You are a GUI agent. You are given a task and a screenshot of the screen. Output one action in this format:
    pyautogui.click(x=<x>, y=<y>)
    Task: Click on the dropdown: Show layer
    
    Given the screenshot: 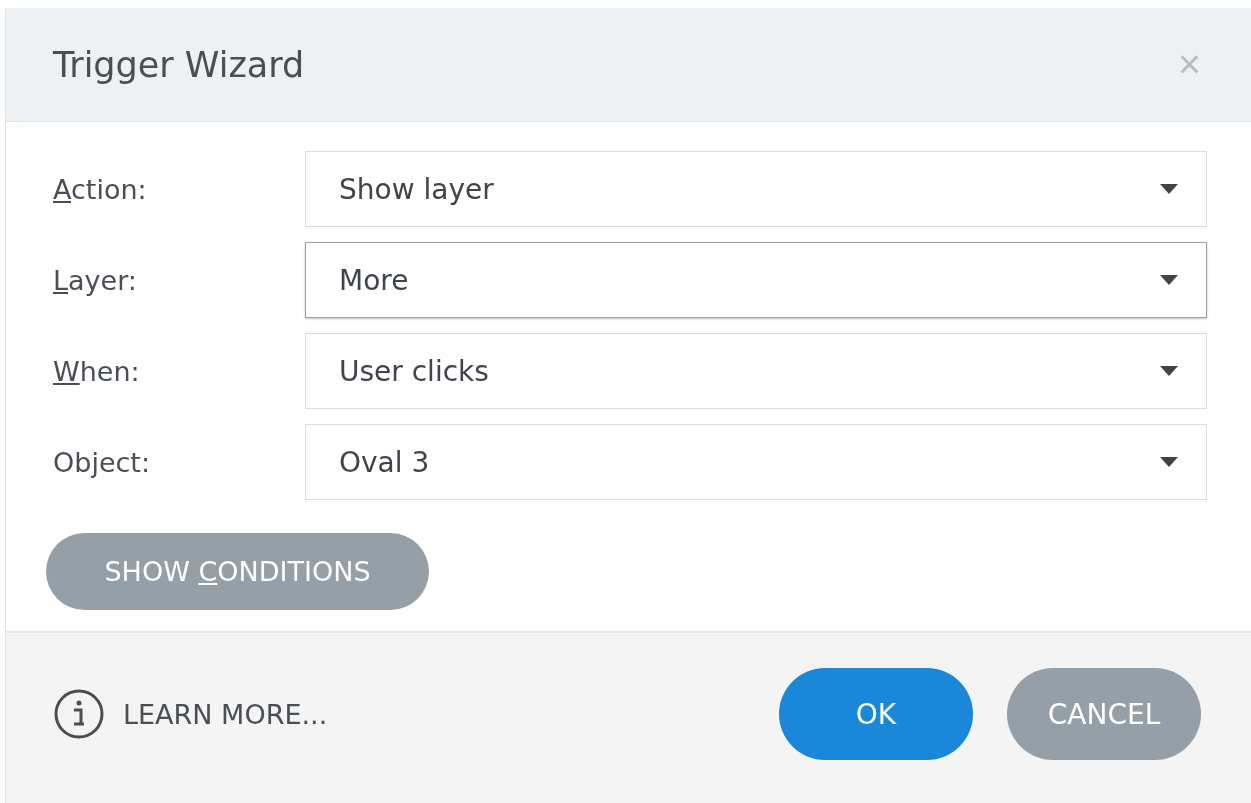 What is the action you would take?
    pyautogui.click(x=756, y=189)
    